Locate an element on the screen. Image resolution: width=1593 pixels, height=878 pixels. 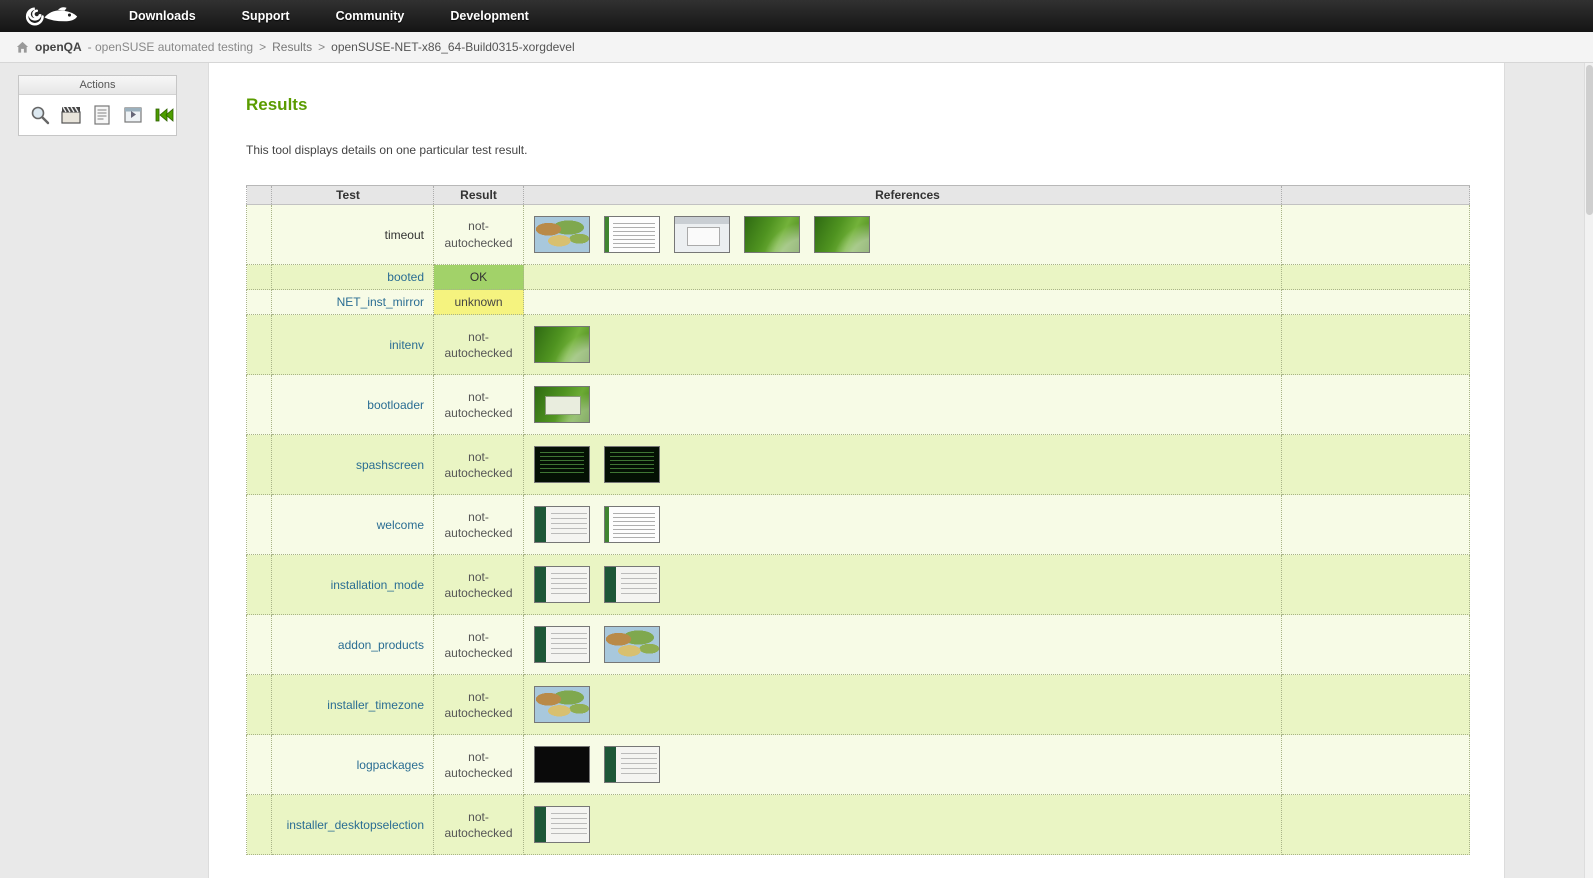
header-test: Test is located at coordinates (352, 195).